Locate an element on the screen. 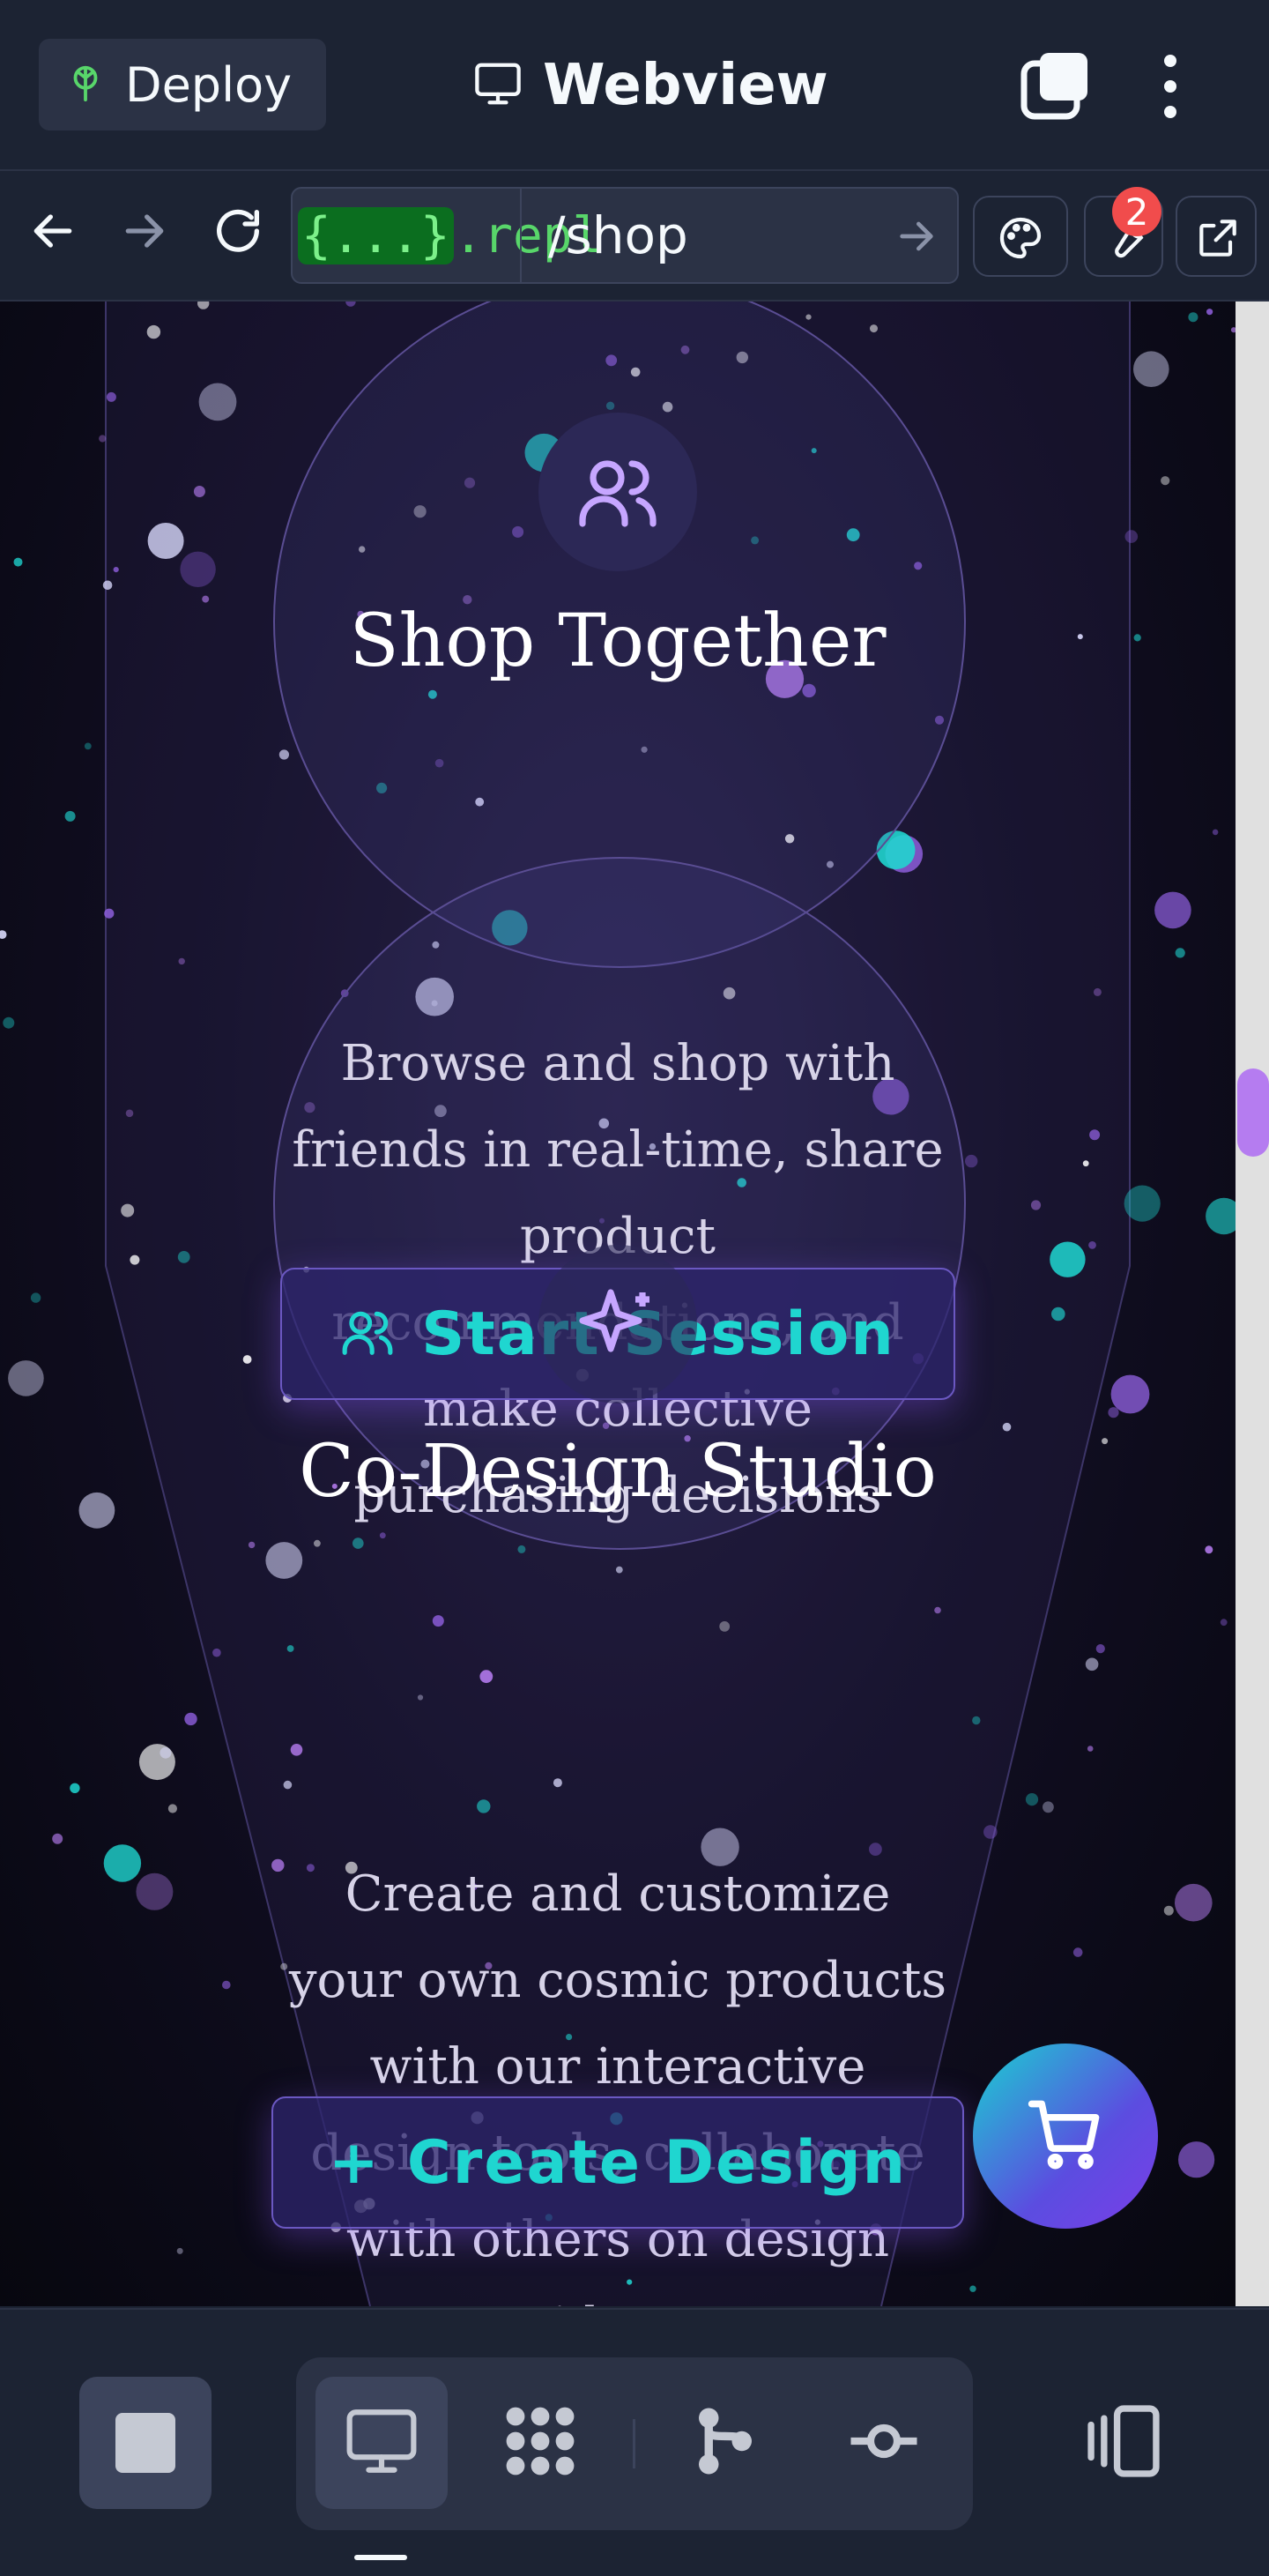 The image size is (1269, 2576). create-design-button: + Create Design is located at coordinates (617, 2162).